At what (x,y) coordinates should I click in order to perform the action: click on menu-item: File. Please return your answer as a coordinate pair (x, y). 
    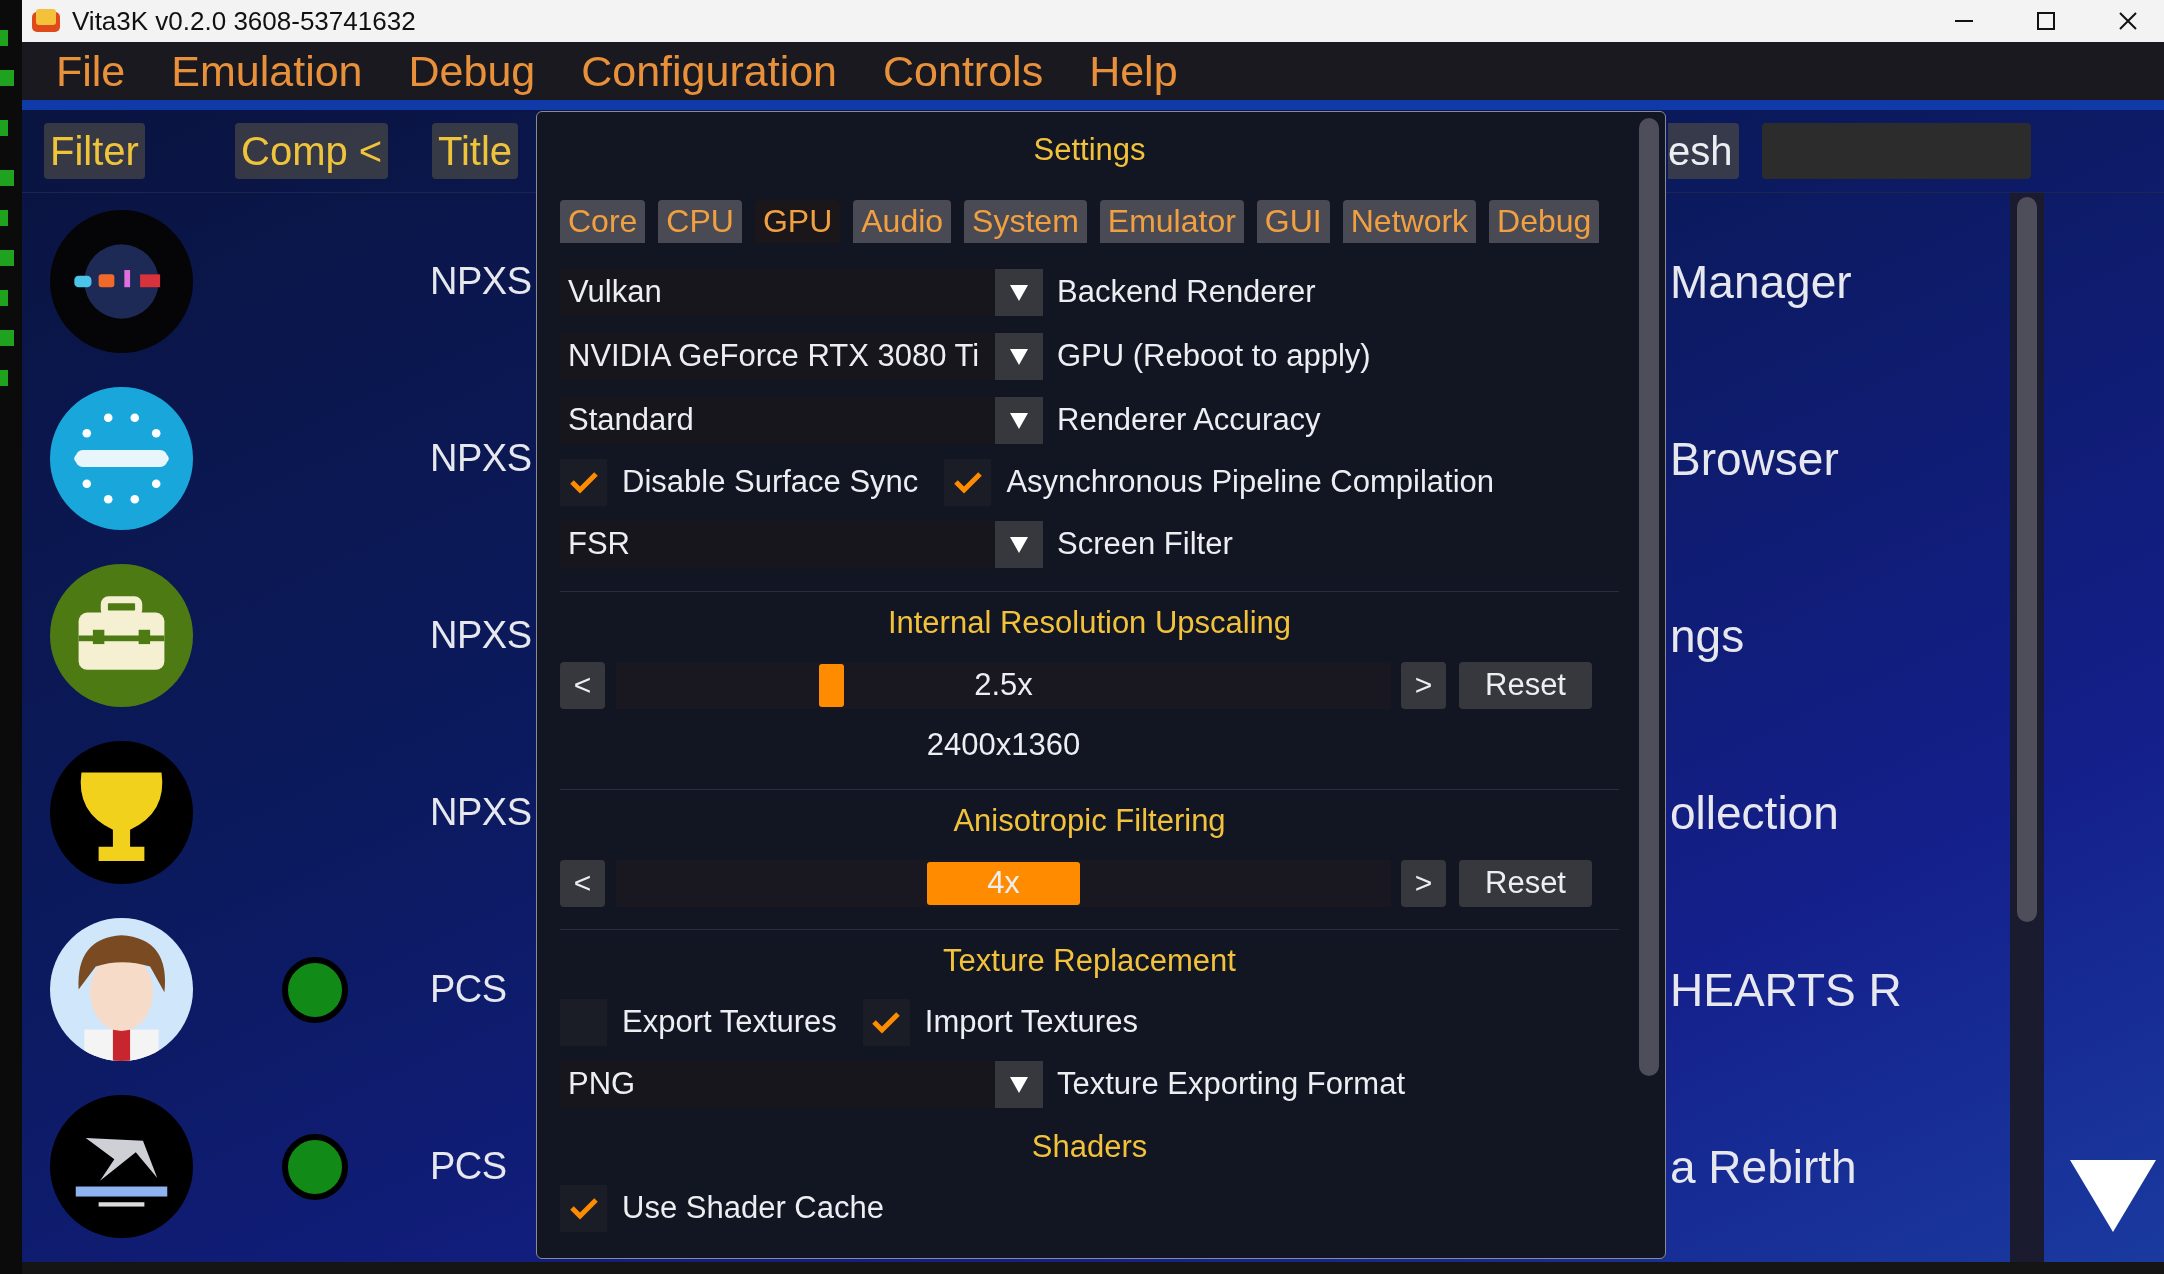
    Looking at the image, I should click on (91, 71).